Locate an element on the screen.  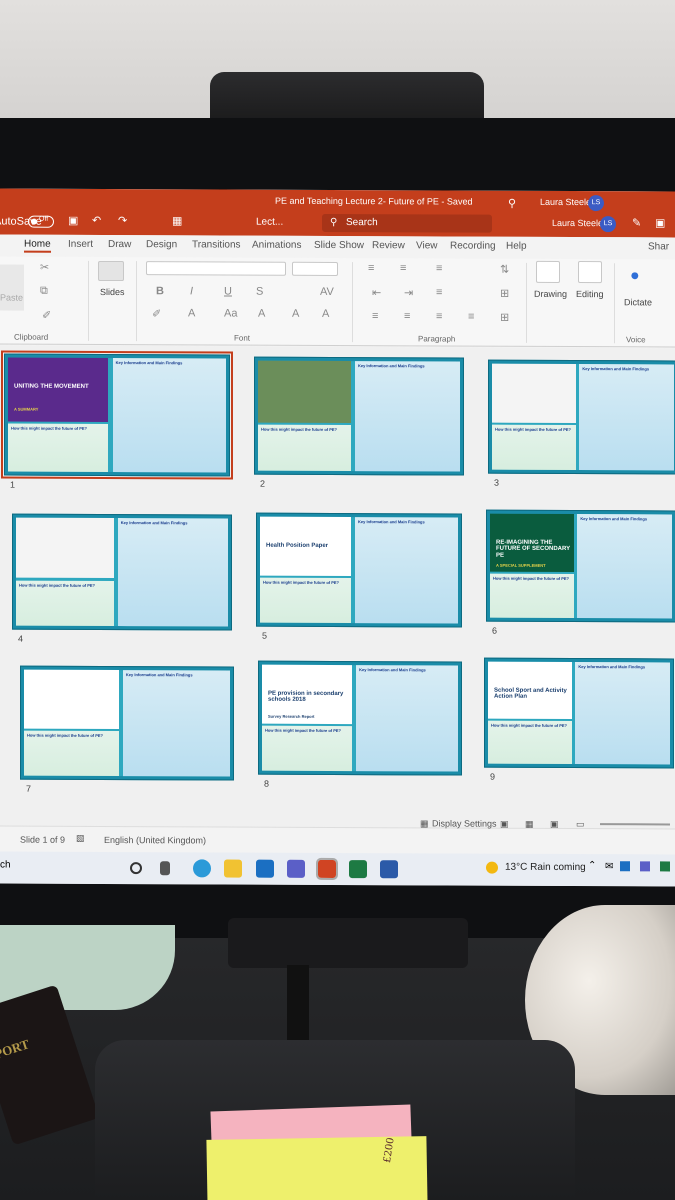
numbering-icon: ≡ is located at coordinates (403, 268).